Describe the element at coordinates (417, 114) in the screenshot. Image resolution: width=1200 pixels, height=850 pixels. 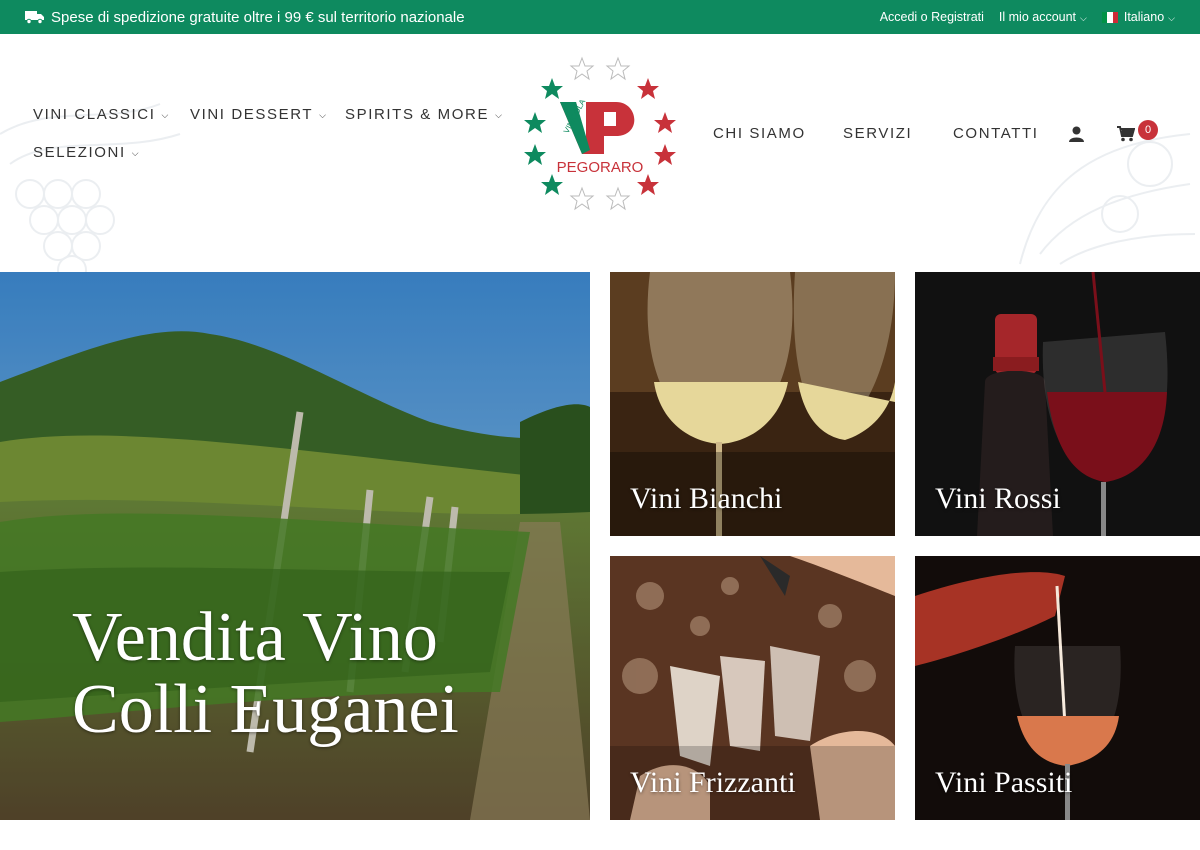
I see `nav-label: SPIRITS & MORE` at that location.